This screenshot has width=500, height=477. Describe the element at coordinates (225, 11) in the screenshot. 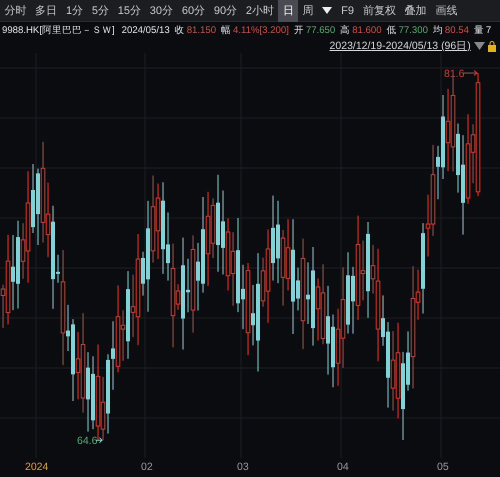

I see `period-tab: 90分` at that location.